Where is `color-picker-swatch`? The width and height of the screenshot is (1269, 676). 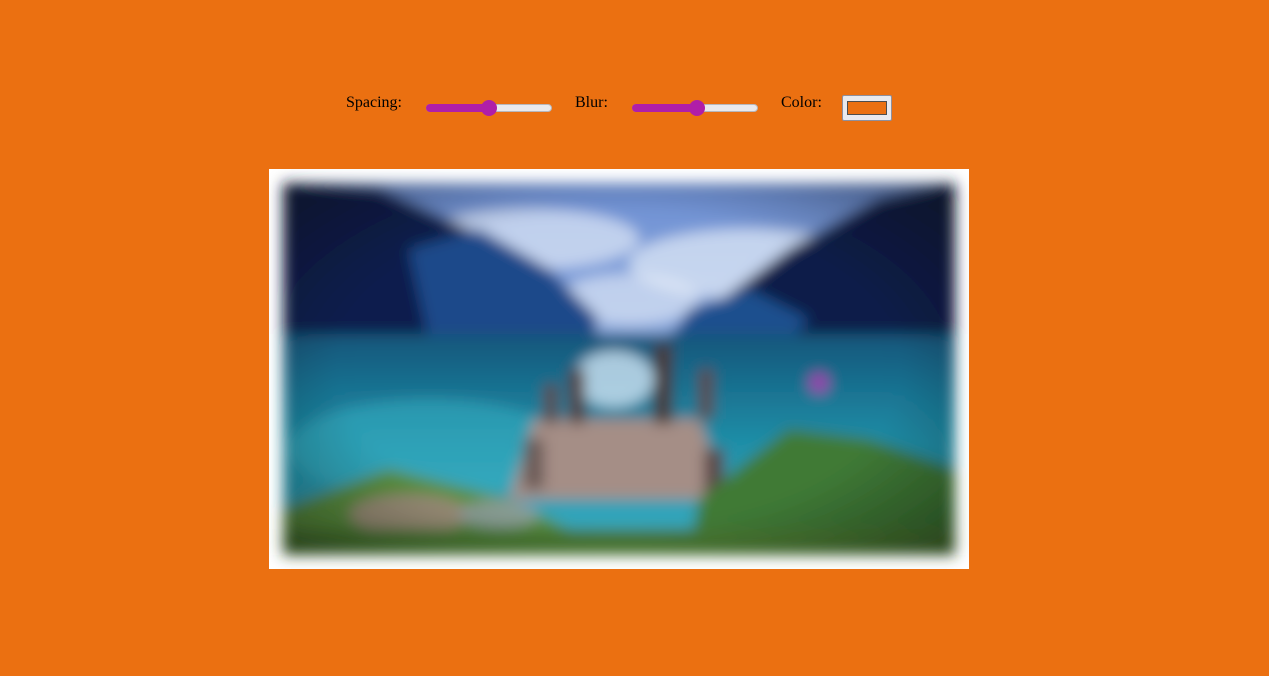
color-picker-swatch is located at coordinates (867, 108).